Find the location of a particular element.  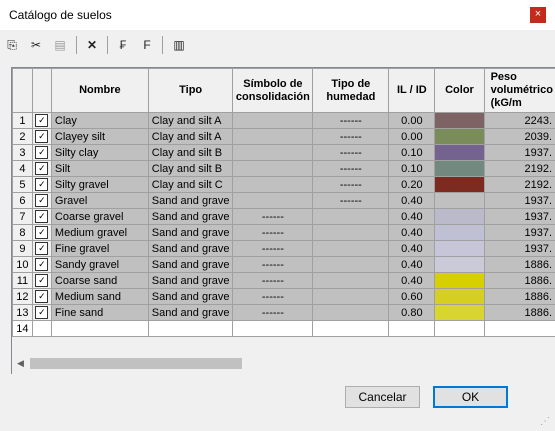

paste-icon: ▤ is located at coordinates (60, 45).